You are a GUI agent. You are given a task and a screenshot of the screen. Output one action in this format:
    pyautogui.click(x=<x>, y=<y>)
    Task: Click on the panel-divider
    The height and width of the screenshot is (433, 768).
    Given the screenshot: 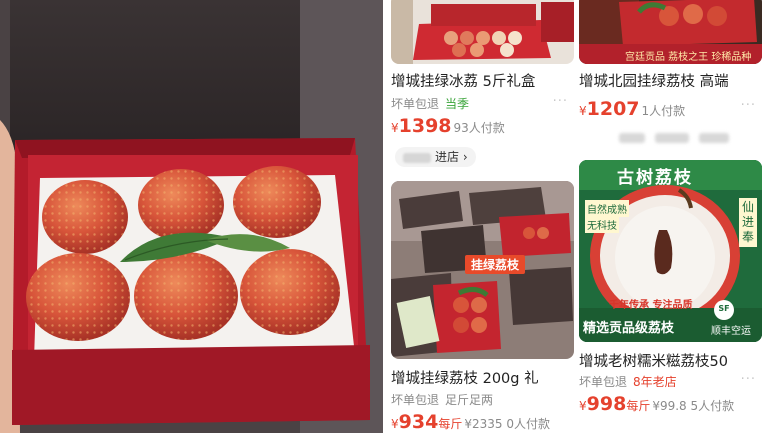 What is the action you would take?
    pyautogui.click(x=387, y=216)
    